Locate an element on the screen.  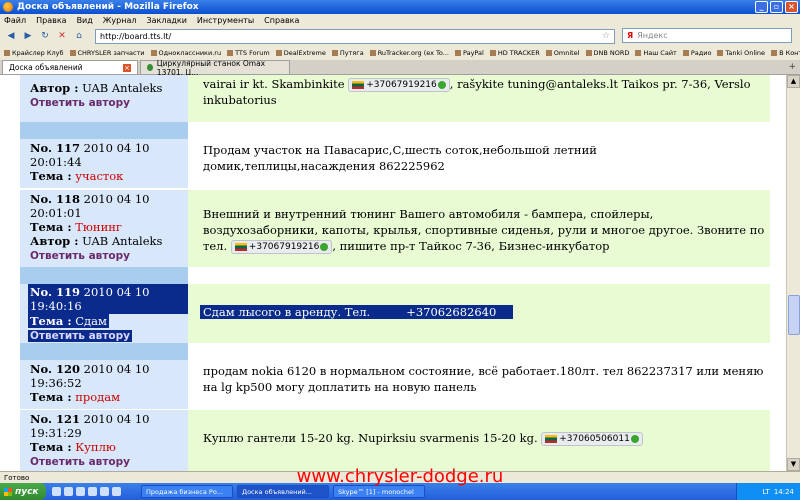
phone-badge: +37060506011 is located at coordinates (592, 439).